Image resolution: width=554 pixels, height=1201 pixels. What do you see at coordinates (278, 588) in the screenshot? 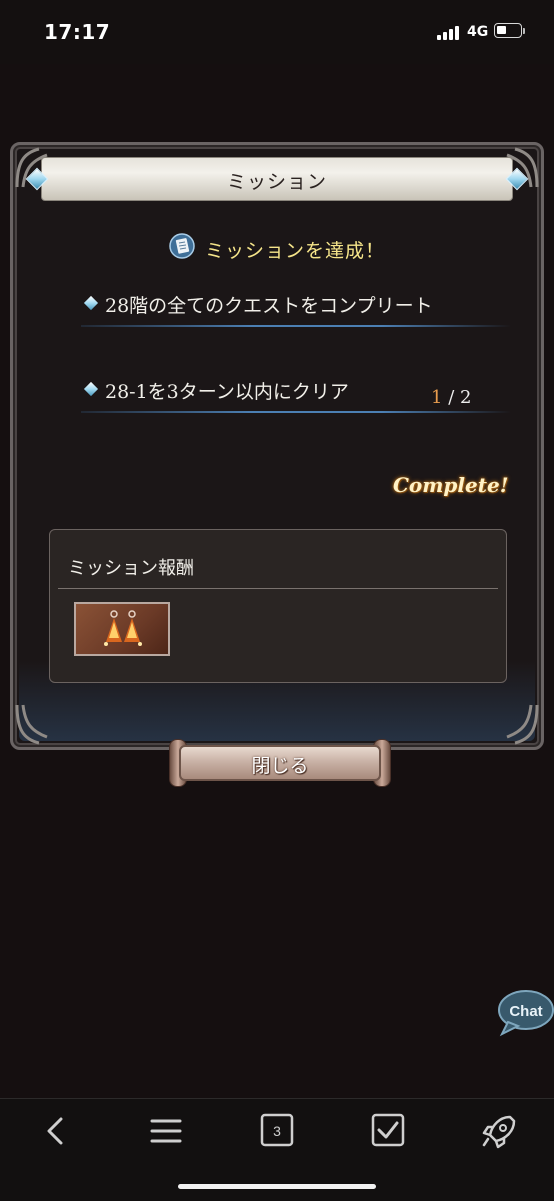
I see `reward-divider` at bounding box center [278, 588].